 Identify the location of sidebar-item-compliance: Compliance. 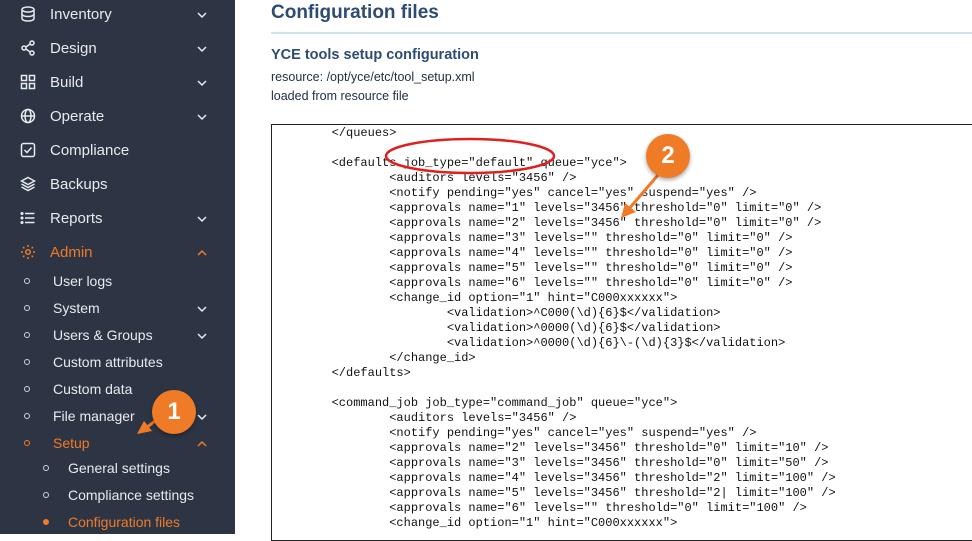
(117, 150).